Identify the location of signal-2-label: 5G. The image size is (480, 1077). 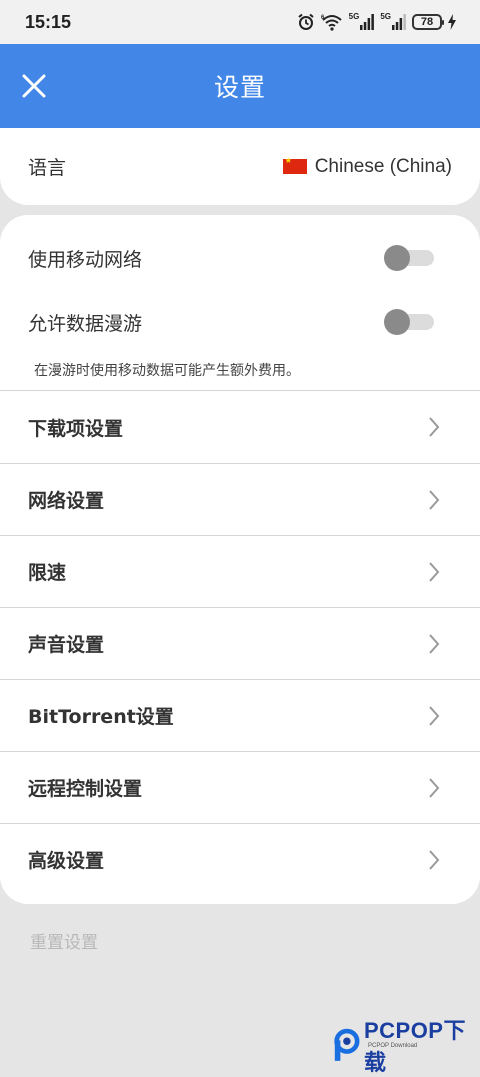
(385, 16).